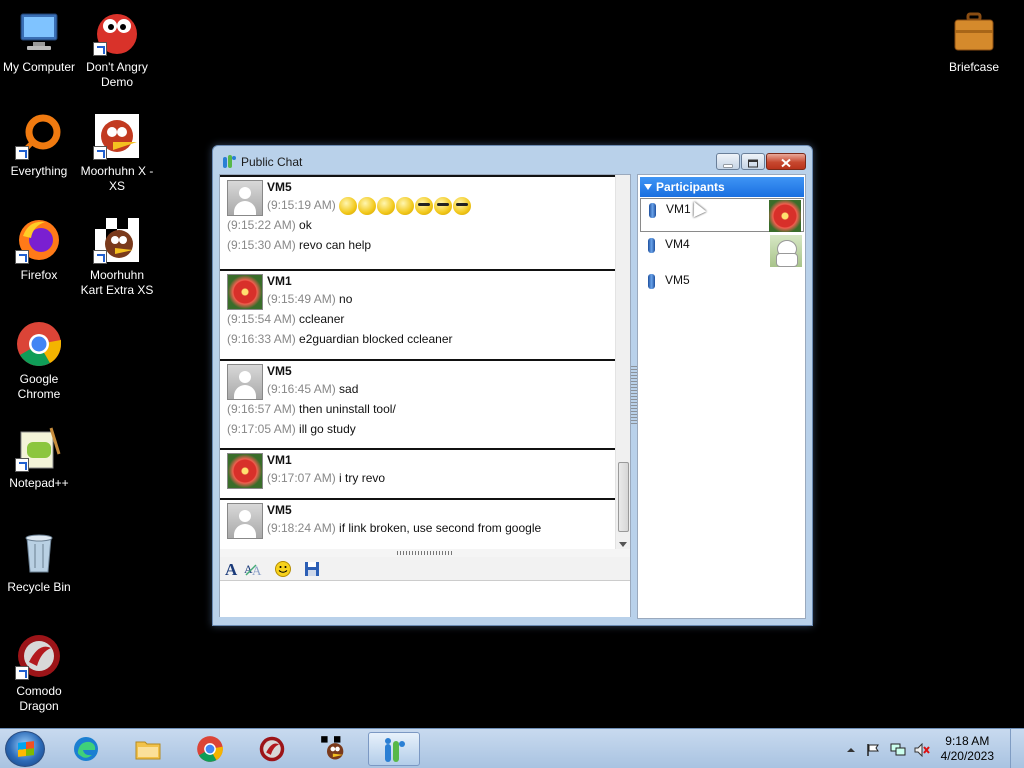 The height and width of the screenshot is (768, 1024). What do you see at coordinates (39, 552) in the screenshot?
I see `recycle-bin-icon` at bounding box center [39, 552].